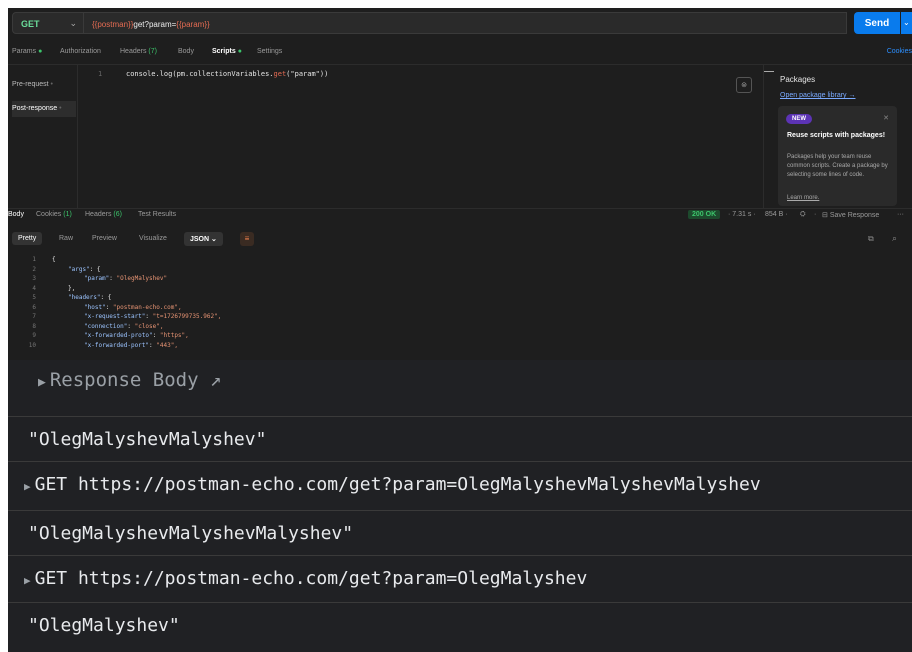 This screenshot has height=652, width=912. I want to click on json-value: "postman-echo.com",, so click(147, 307).